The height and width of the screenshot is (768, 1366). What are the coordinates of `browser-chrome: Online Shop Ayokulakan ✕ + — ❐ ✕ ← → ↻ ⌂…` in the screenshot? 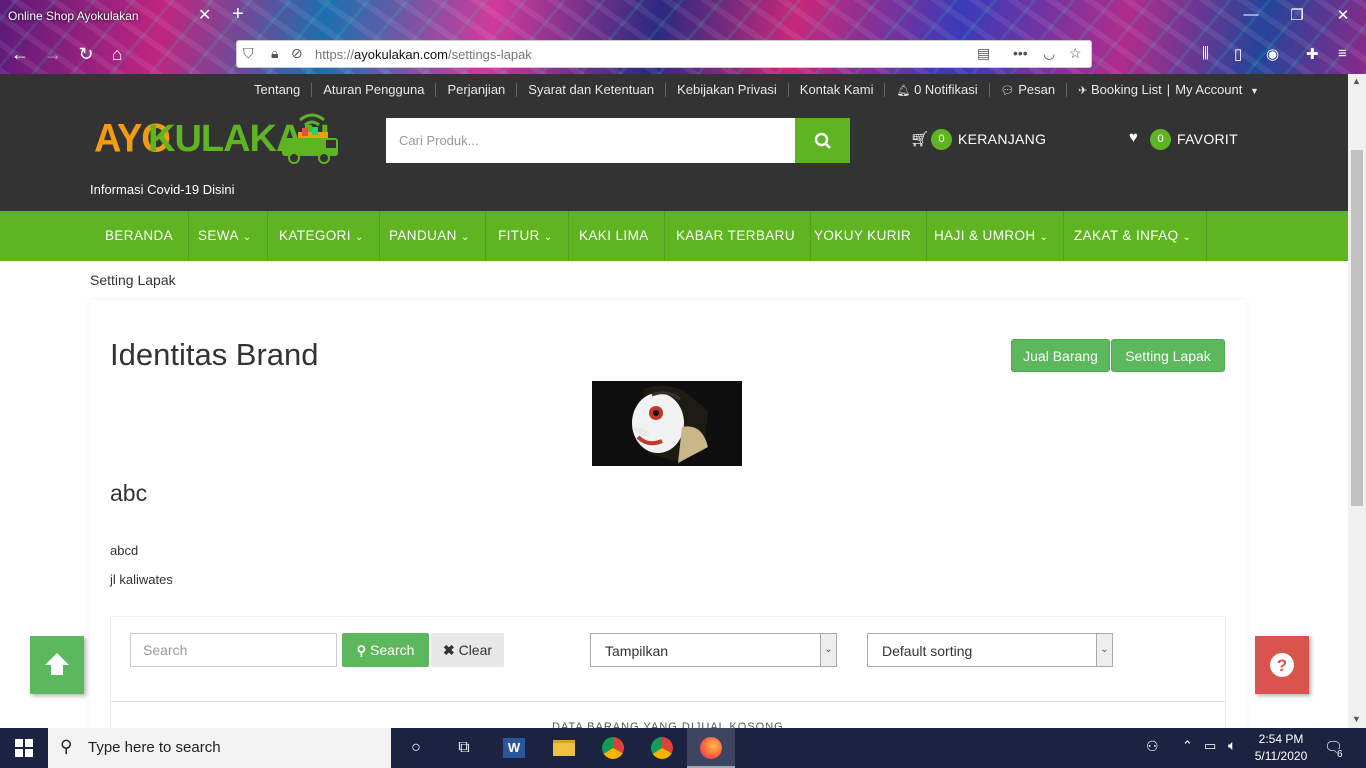 It's located at (683, 37).